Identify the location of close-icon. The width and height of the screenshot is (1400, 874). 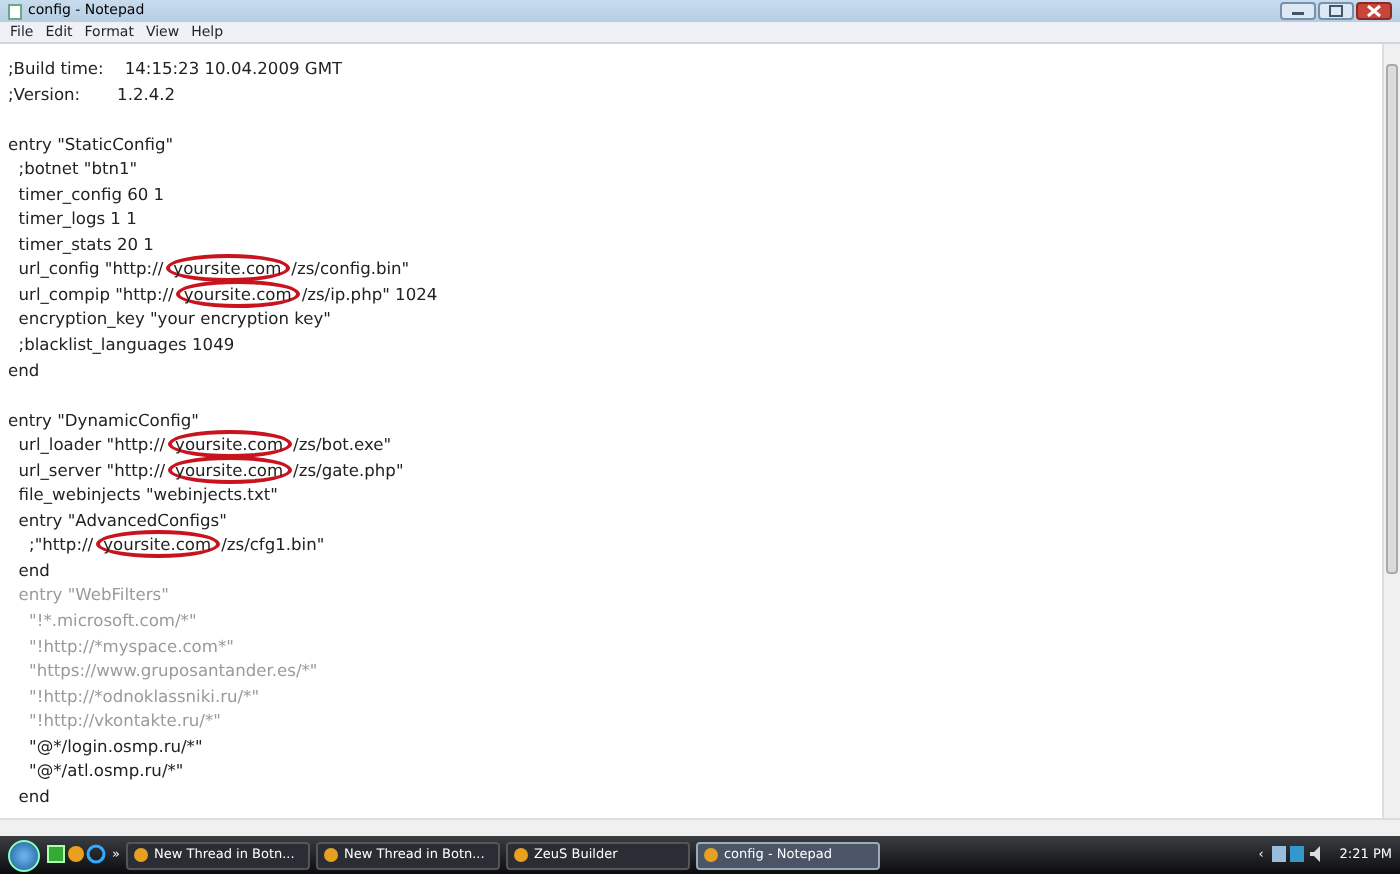
(1374, 11).